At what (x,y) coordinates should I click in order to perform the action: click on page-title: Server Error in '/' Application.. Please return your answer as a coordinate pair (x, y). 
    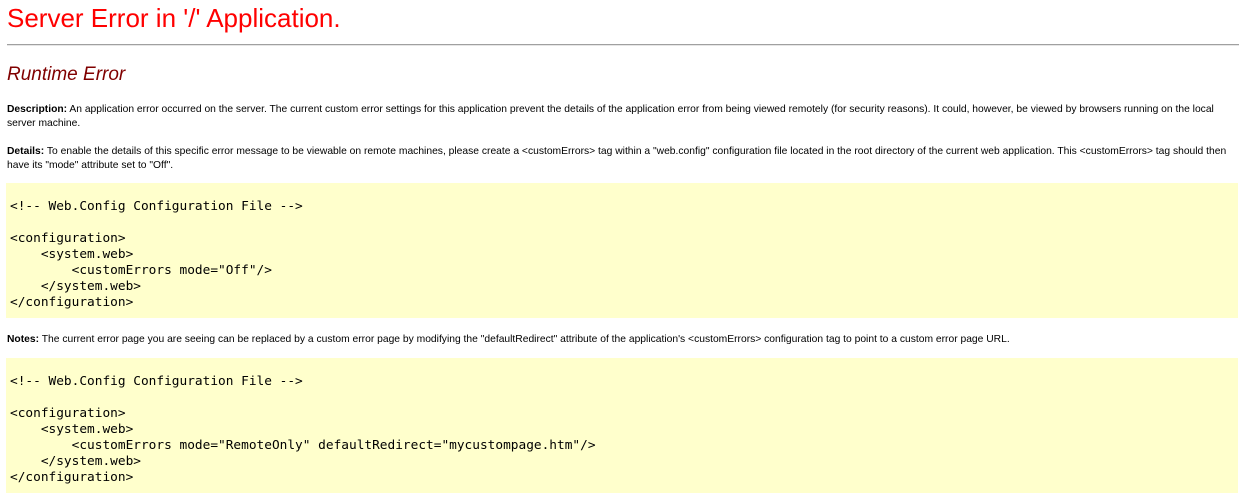
    Looking at the image, I should click on (174, 18).